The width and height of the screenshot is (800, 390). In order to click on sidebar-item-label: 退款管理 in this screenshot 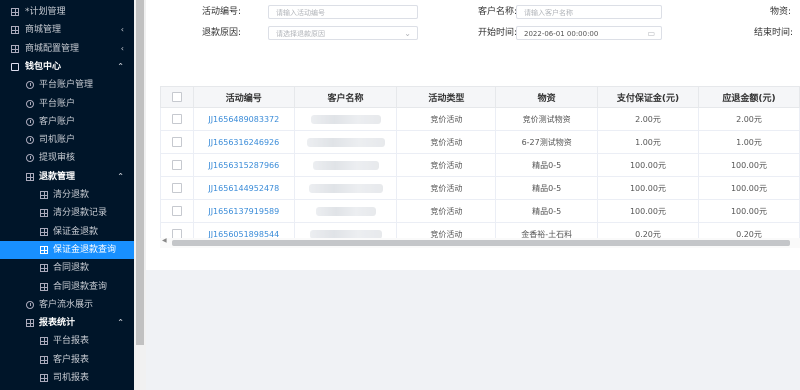, I will do `click(57, 176)`.